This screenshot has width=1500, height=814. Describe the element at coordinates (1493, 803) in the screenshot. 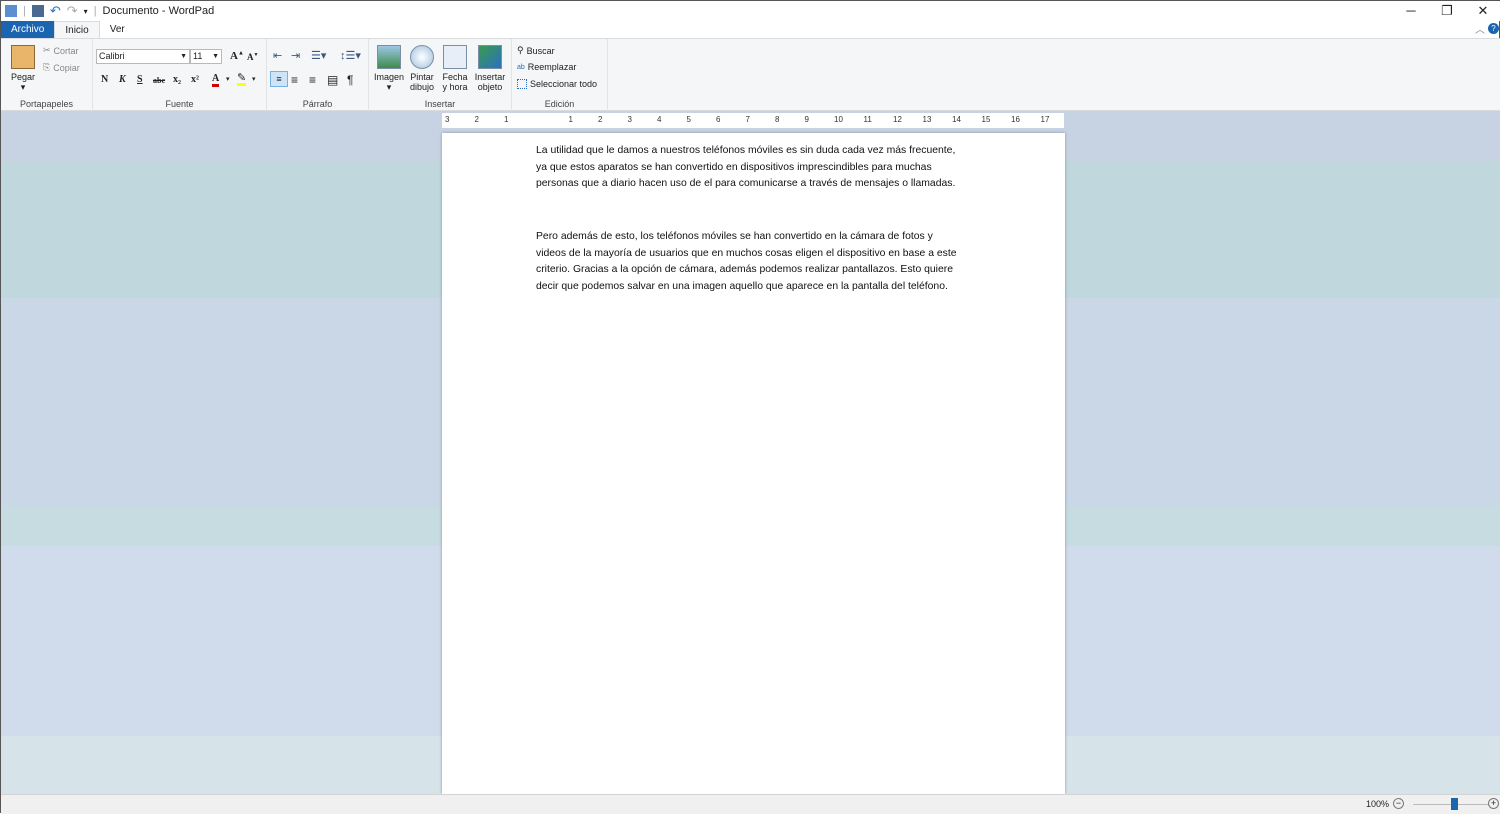

I see `zoom-in-button: +` at that location.